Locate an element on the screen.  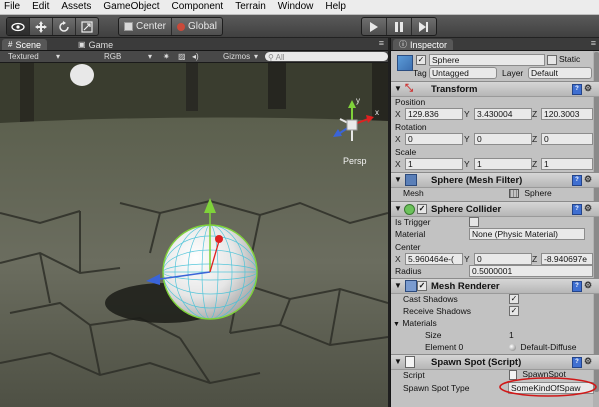
physic-material-field: None (Physic Material) is located at coordinates (527, 234).